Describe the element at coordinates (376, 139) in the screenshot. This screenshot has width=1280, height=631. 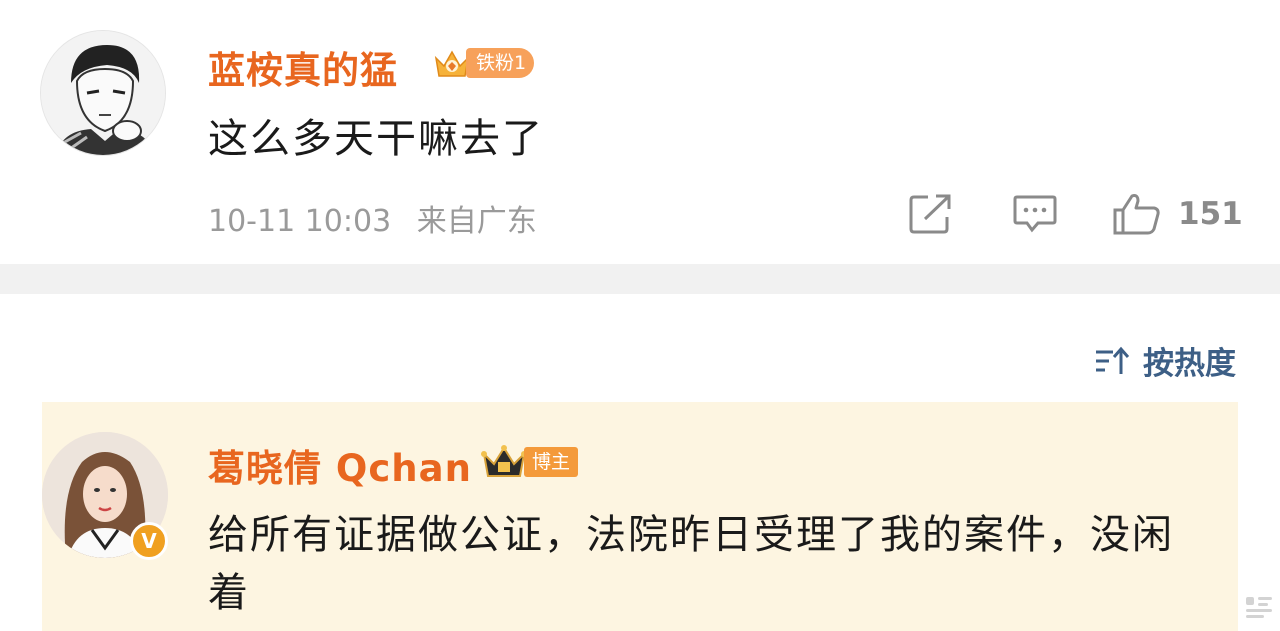
I see `comment-text: 这么多天干嘛去了` at that location.